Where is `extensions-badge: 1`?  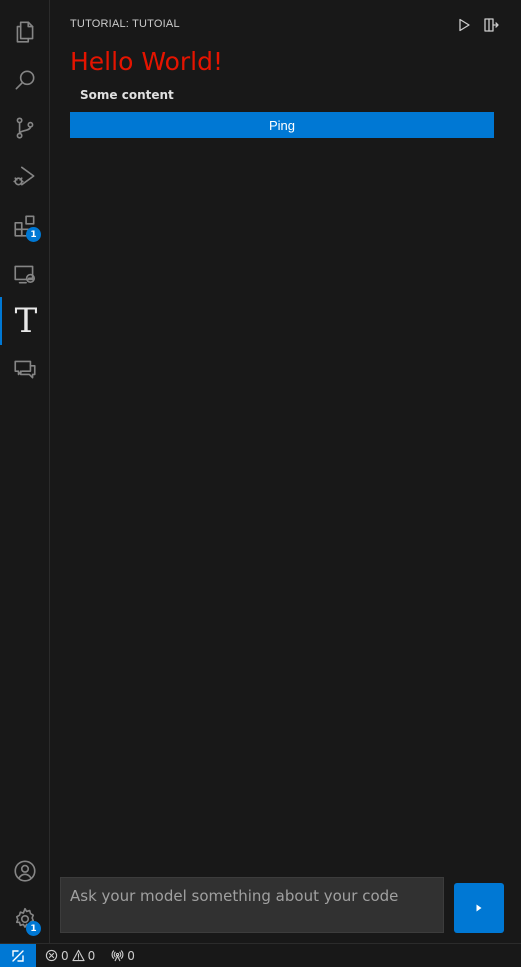 extensions-badge: 1 is located at coordinates (33, 234).